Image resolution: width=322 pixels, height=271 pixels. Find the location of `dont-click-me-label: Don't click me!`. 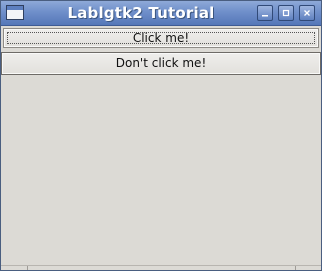

dont-click-me-label: Don't click me! is located at coordinates (161, 63).